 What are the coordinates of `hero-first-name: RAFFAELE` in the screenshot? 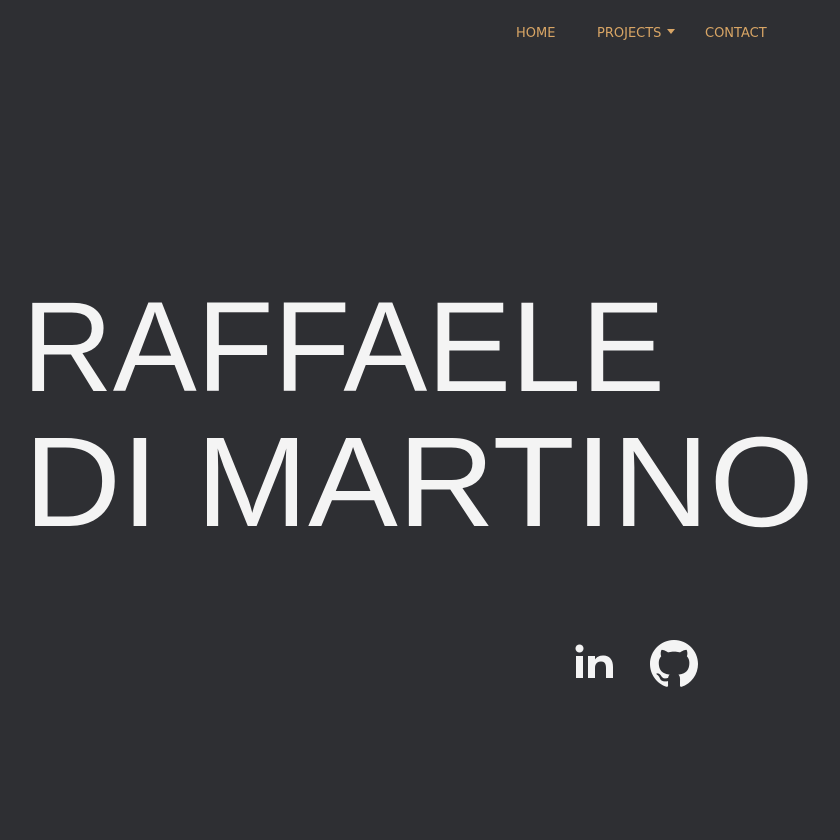 It's located at (343, 347).